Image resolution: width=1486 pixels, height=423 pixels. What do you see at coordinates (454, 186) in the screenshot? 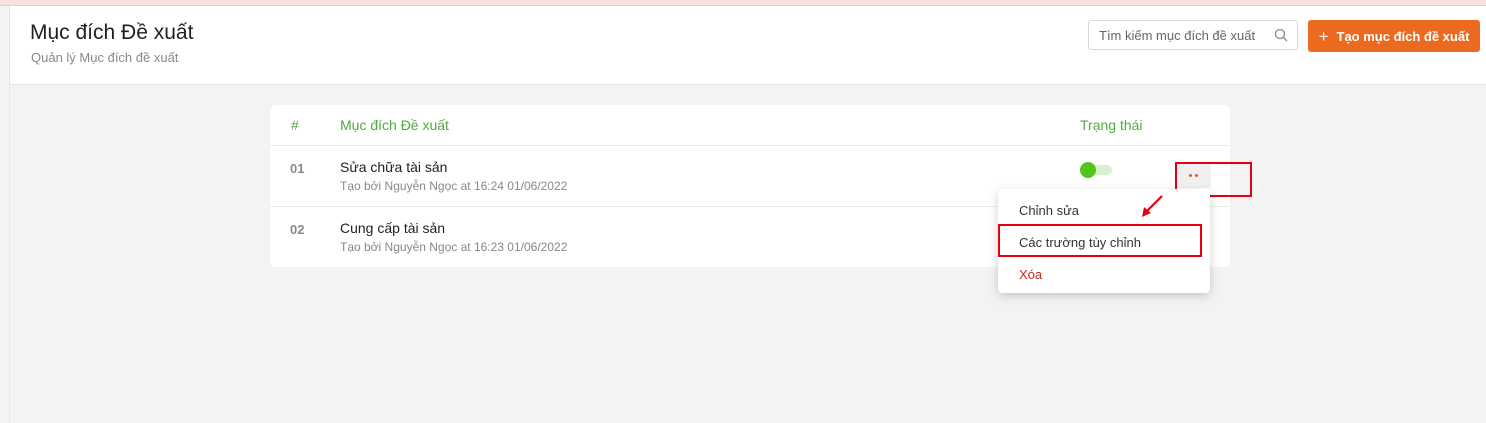
I see `row-created-info: Tạo bởi Nguyễn Ngọc at 16:24 01/06/2022` at bounding box center [454, 186].